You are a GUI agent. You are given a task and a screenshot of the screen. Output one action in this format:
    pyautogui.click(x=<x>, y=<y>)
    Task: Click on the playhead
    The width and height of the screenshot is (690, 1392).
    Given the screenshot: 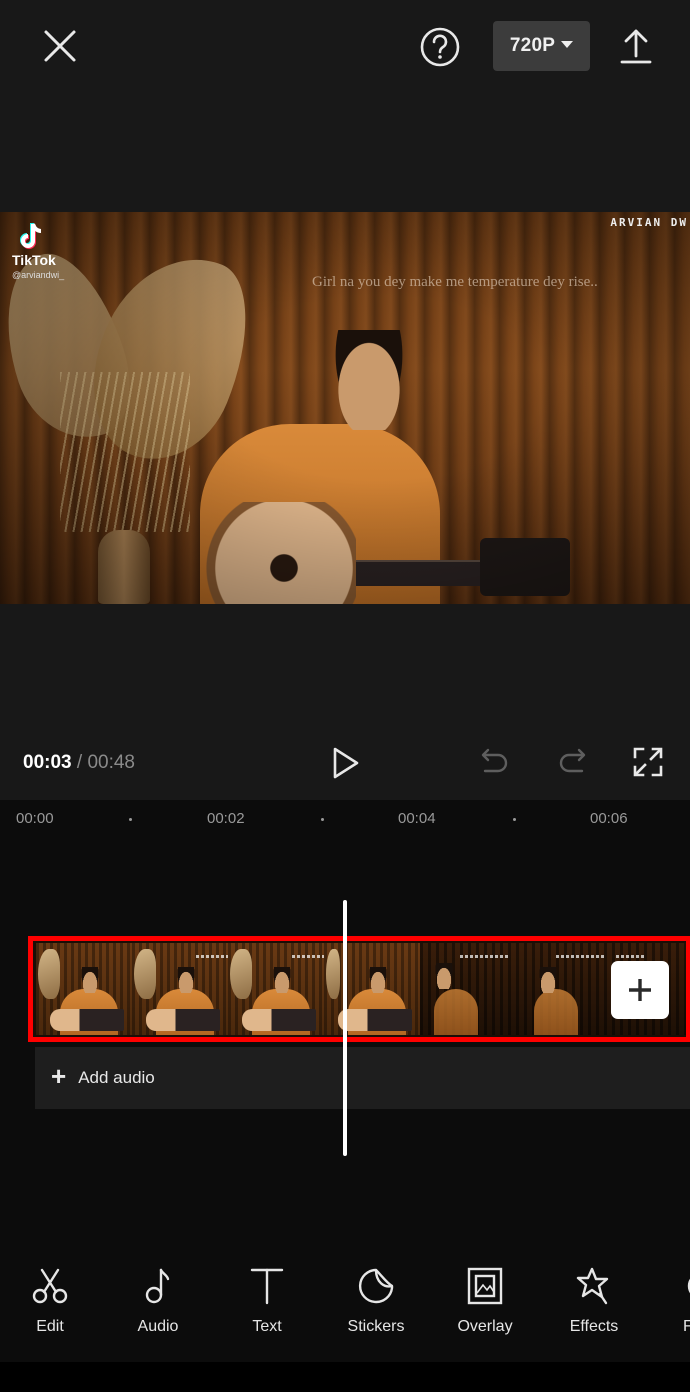 What is the action you would take?
    pyautogui.click(x=345, y=1028)
    